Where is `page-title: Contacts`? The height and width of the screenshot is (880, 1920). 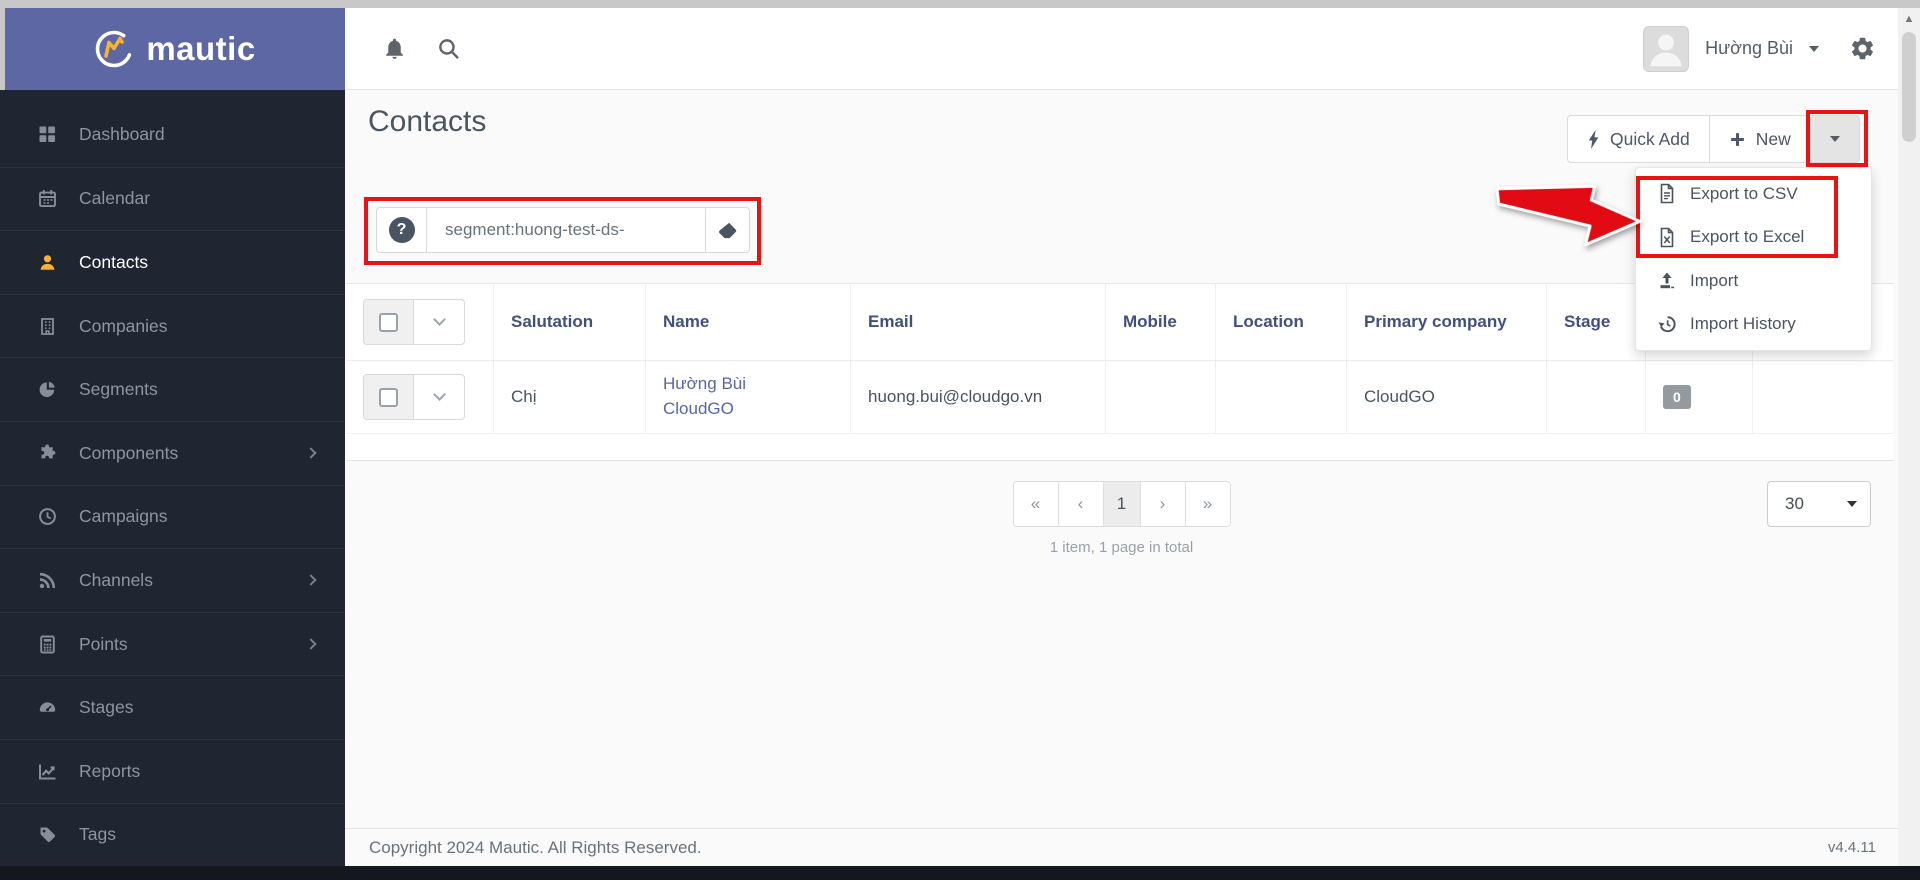 page-title: Contacts is located at coordinates (427, 121).